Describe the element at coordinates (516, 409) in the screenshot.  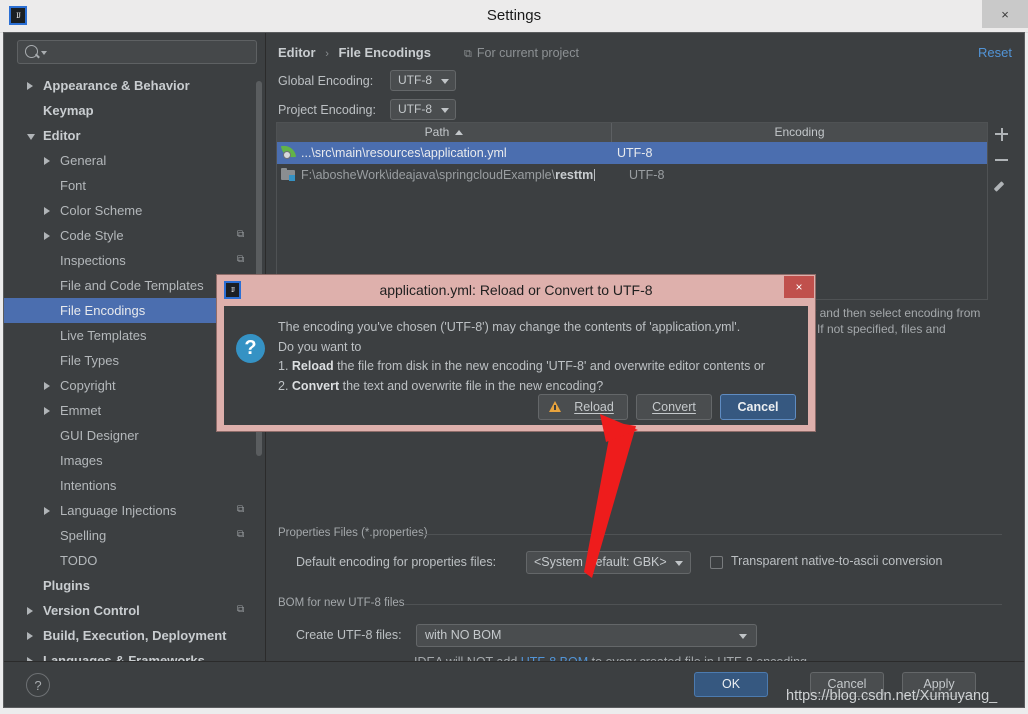
I see `modal-button-row: Reload Convert Cancel` at that location.